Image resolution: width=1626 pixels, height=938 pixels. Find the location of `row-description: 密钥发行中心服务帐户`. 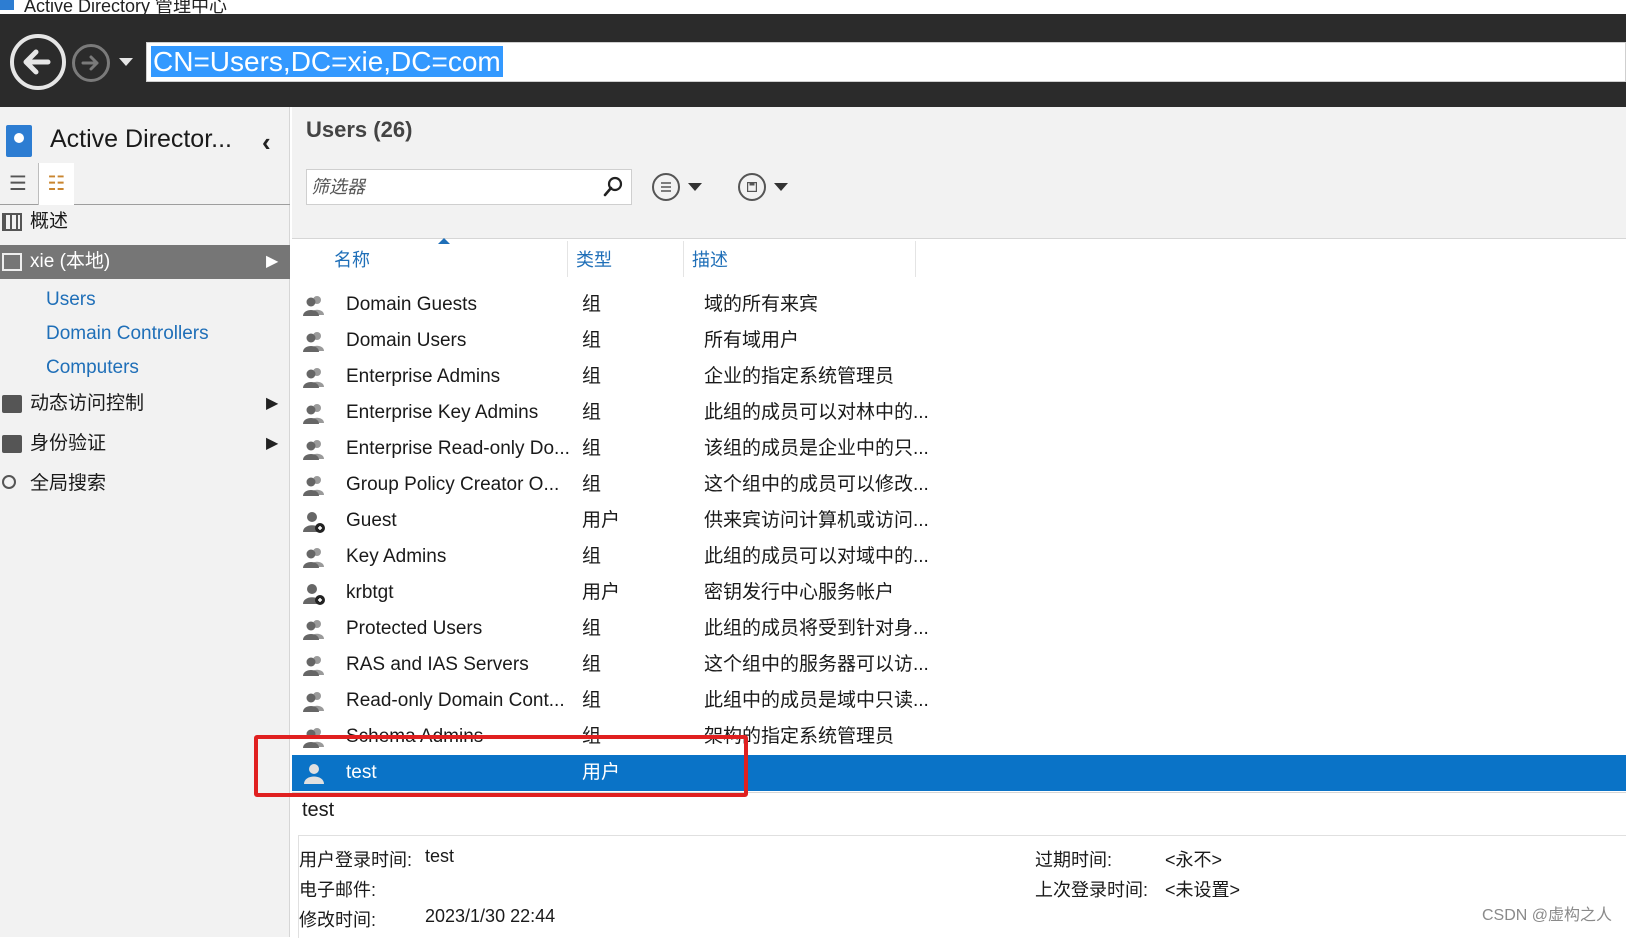

row-description: 密钥发行中心服务帐户 is located at coordinates (799, 592).